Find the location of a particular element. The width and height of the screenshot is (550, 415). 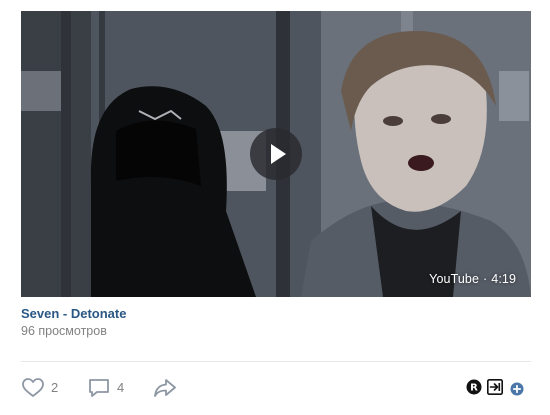

export-extension-button is located at coordinates (495, 387).